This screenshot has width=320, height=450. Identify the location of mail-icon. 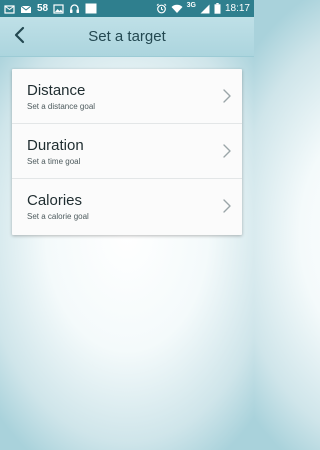
(26, 8).